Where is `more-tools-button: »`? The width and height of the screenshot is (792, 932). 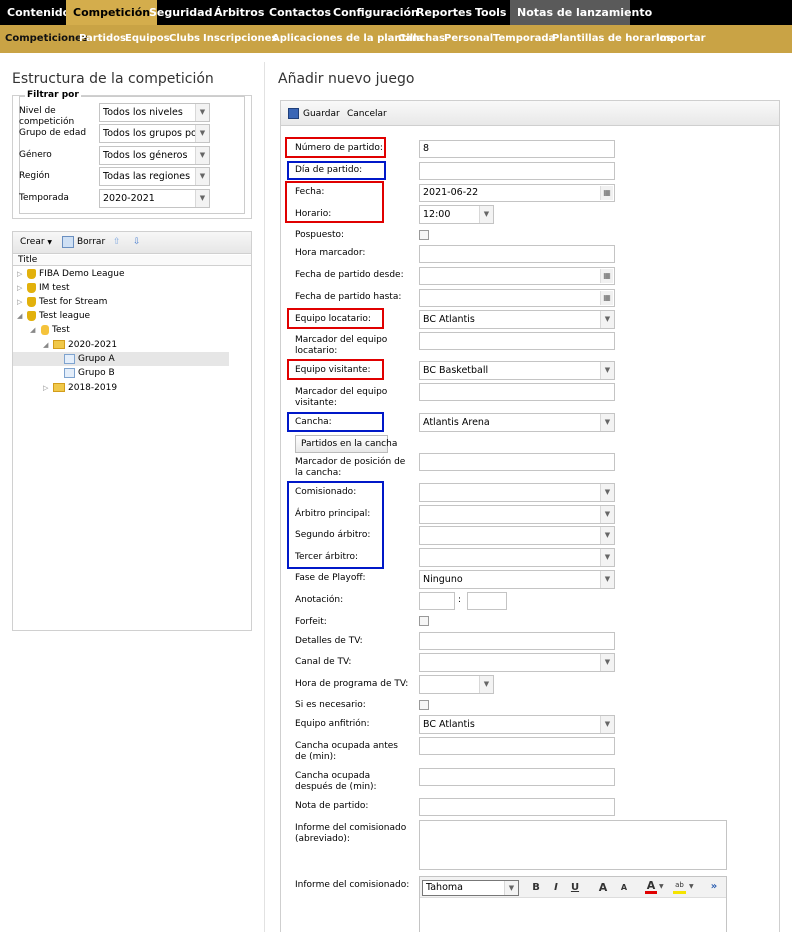
more-tools-button: » is located at coordinates (714, 886).